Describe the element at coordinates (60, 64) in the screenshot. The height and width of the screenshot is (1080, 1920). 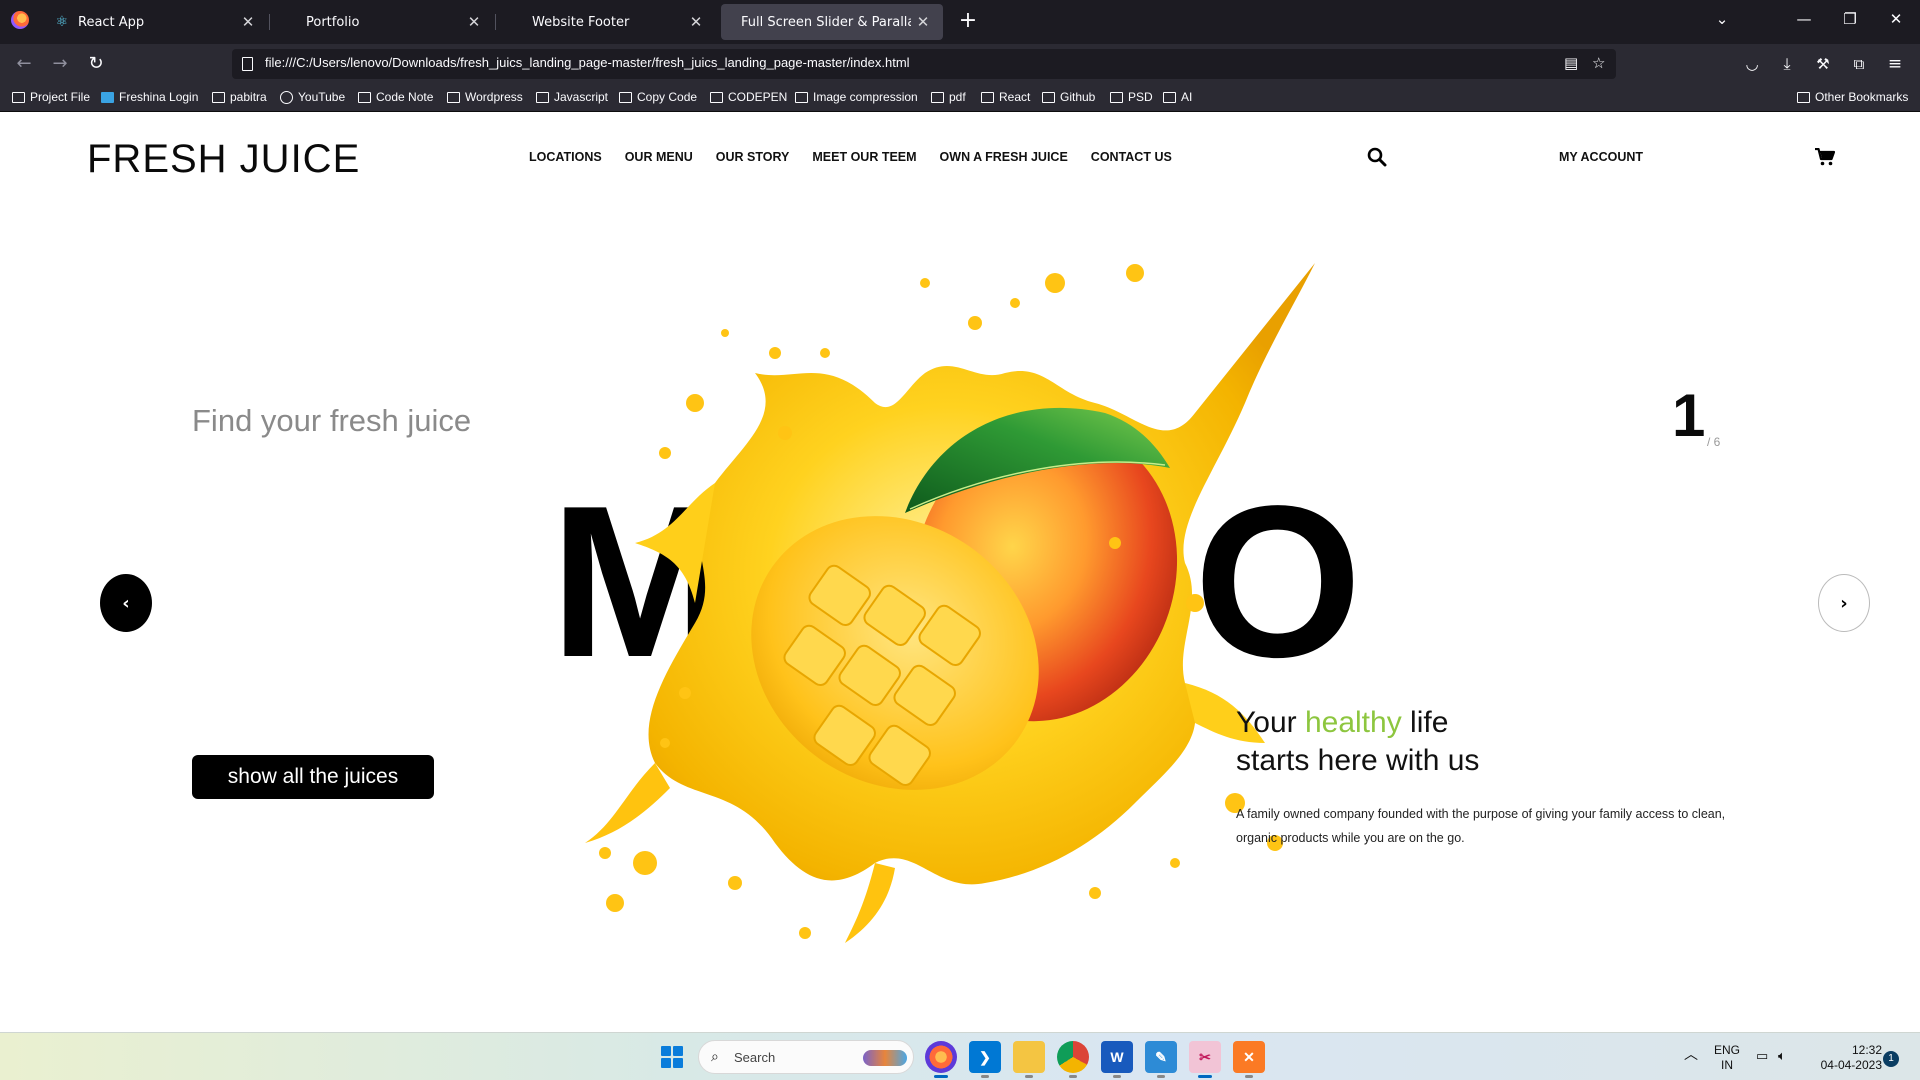
I see `forward-arrow-icon: →` at that location.